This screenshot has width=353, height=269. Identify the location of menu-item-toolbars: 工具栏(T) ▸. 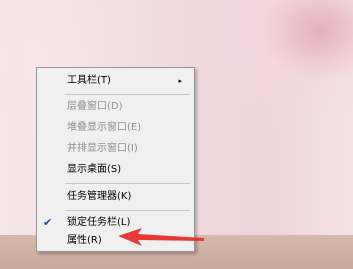
(115, 81).